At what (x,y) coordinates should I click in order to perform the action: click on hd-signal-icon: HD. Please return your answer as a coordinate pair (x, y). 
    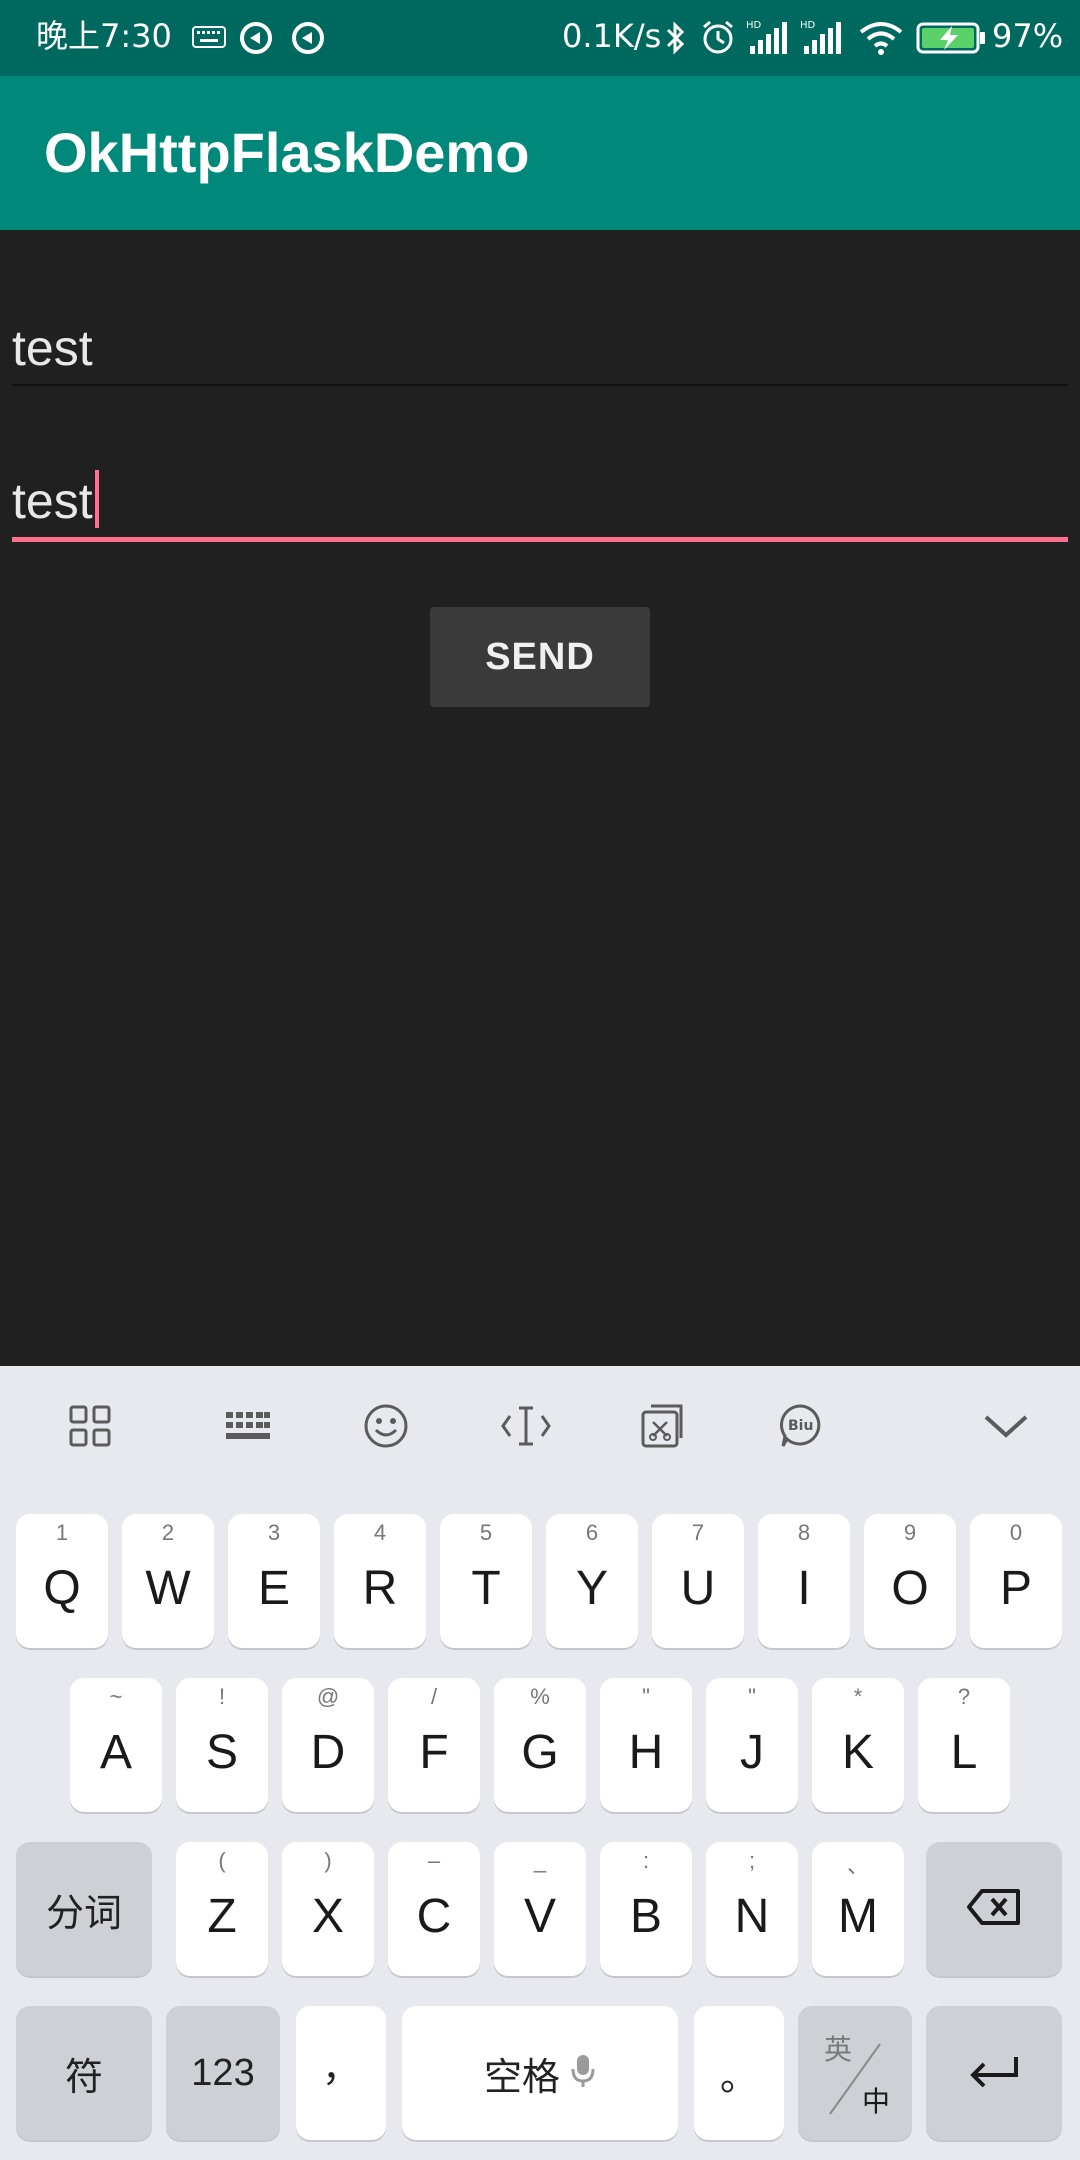
    Looking at the image, I should click on (770, 38).